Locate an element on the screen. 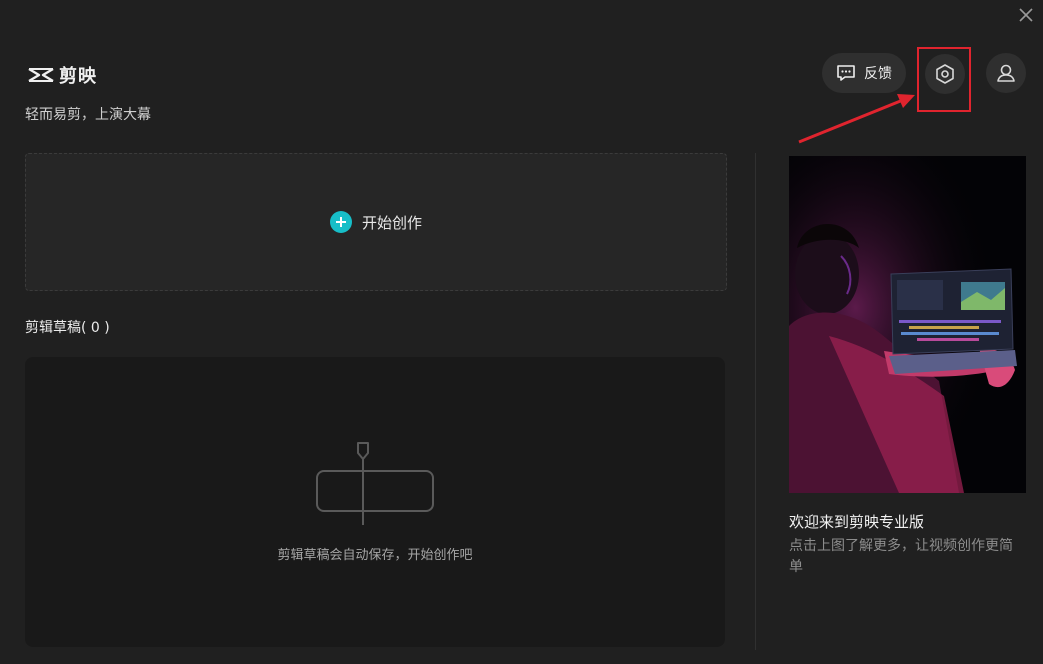 This screenshot has height=664, width=1043. app-logo: 剪映 is located at coordinates (62, 75).